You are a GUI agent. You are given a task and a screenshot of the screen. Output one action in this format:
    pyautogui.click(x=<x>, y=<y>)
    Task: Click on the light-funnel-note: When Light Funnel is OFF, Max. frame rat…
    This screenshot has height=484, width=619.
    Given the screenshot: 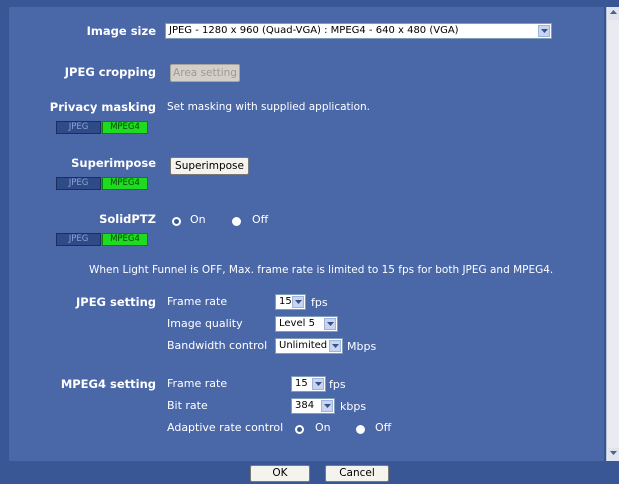 What is the action you would take?
    pyautogui.click(x=321, y=270)
    